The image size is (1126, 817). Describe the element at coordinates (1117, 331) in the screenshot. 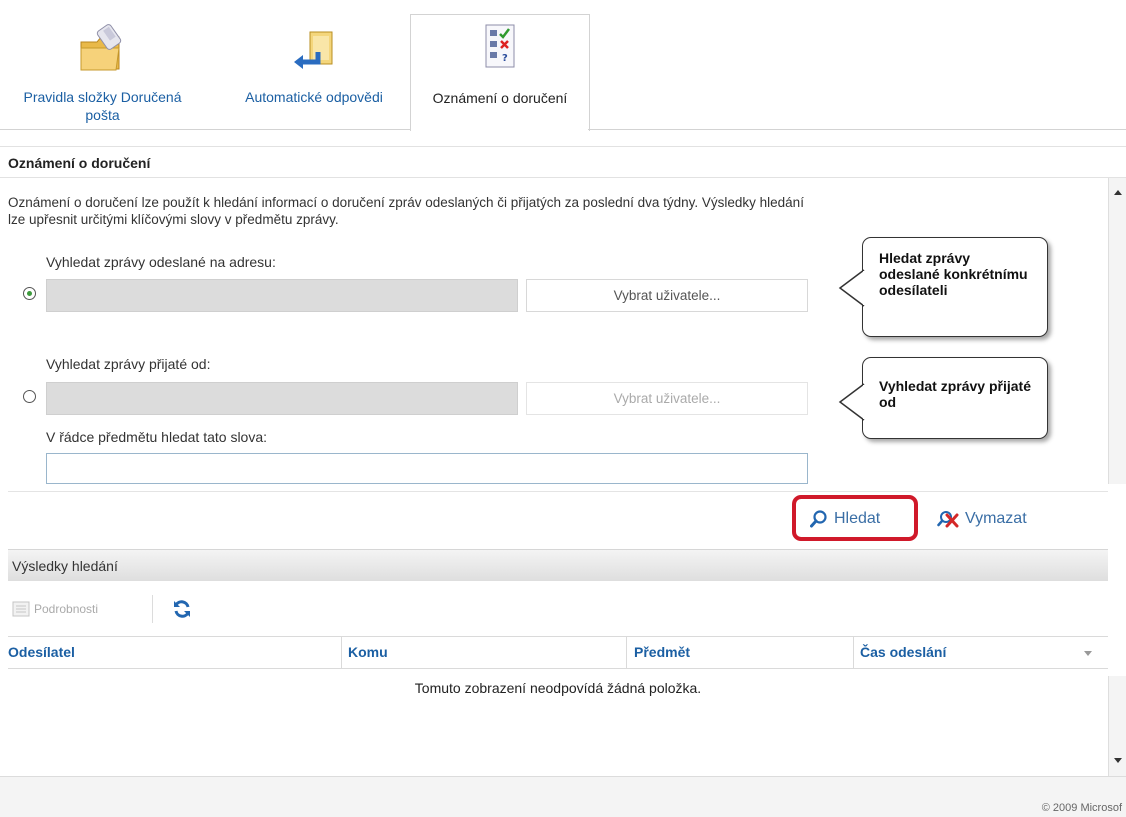

I see `scrollbar-top` at that location.